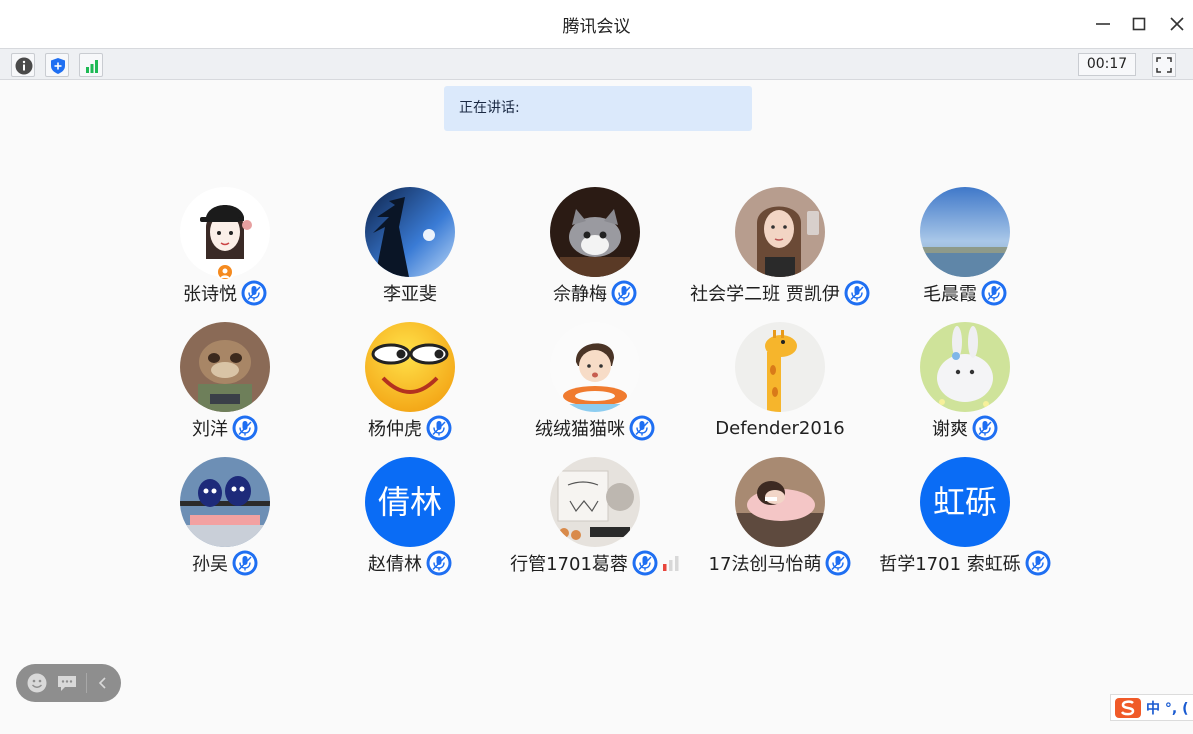  I want to click on avatar-initials: 虹砾, so click(964, 502).